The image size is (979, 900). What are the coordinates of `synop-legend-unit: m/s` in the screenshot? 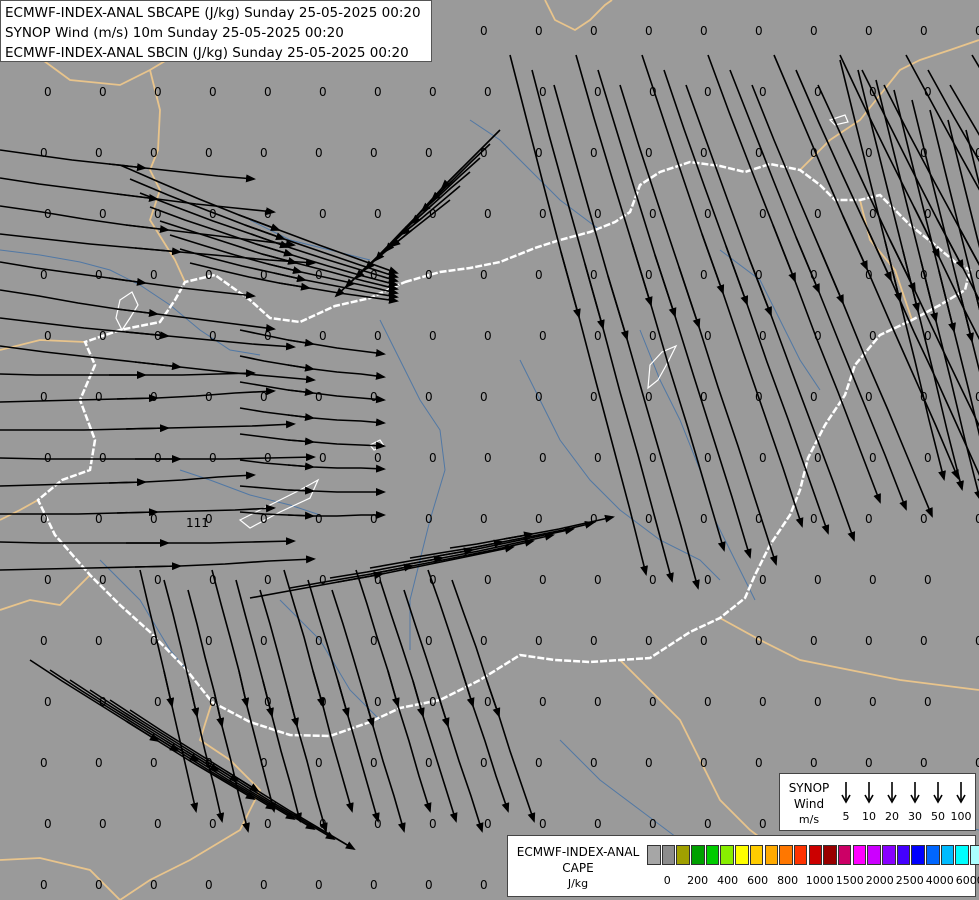 It's located at (809, 819).